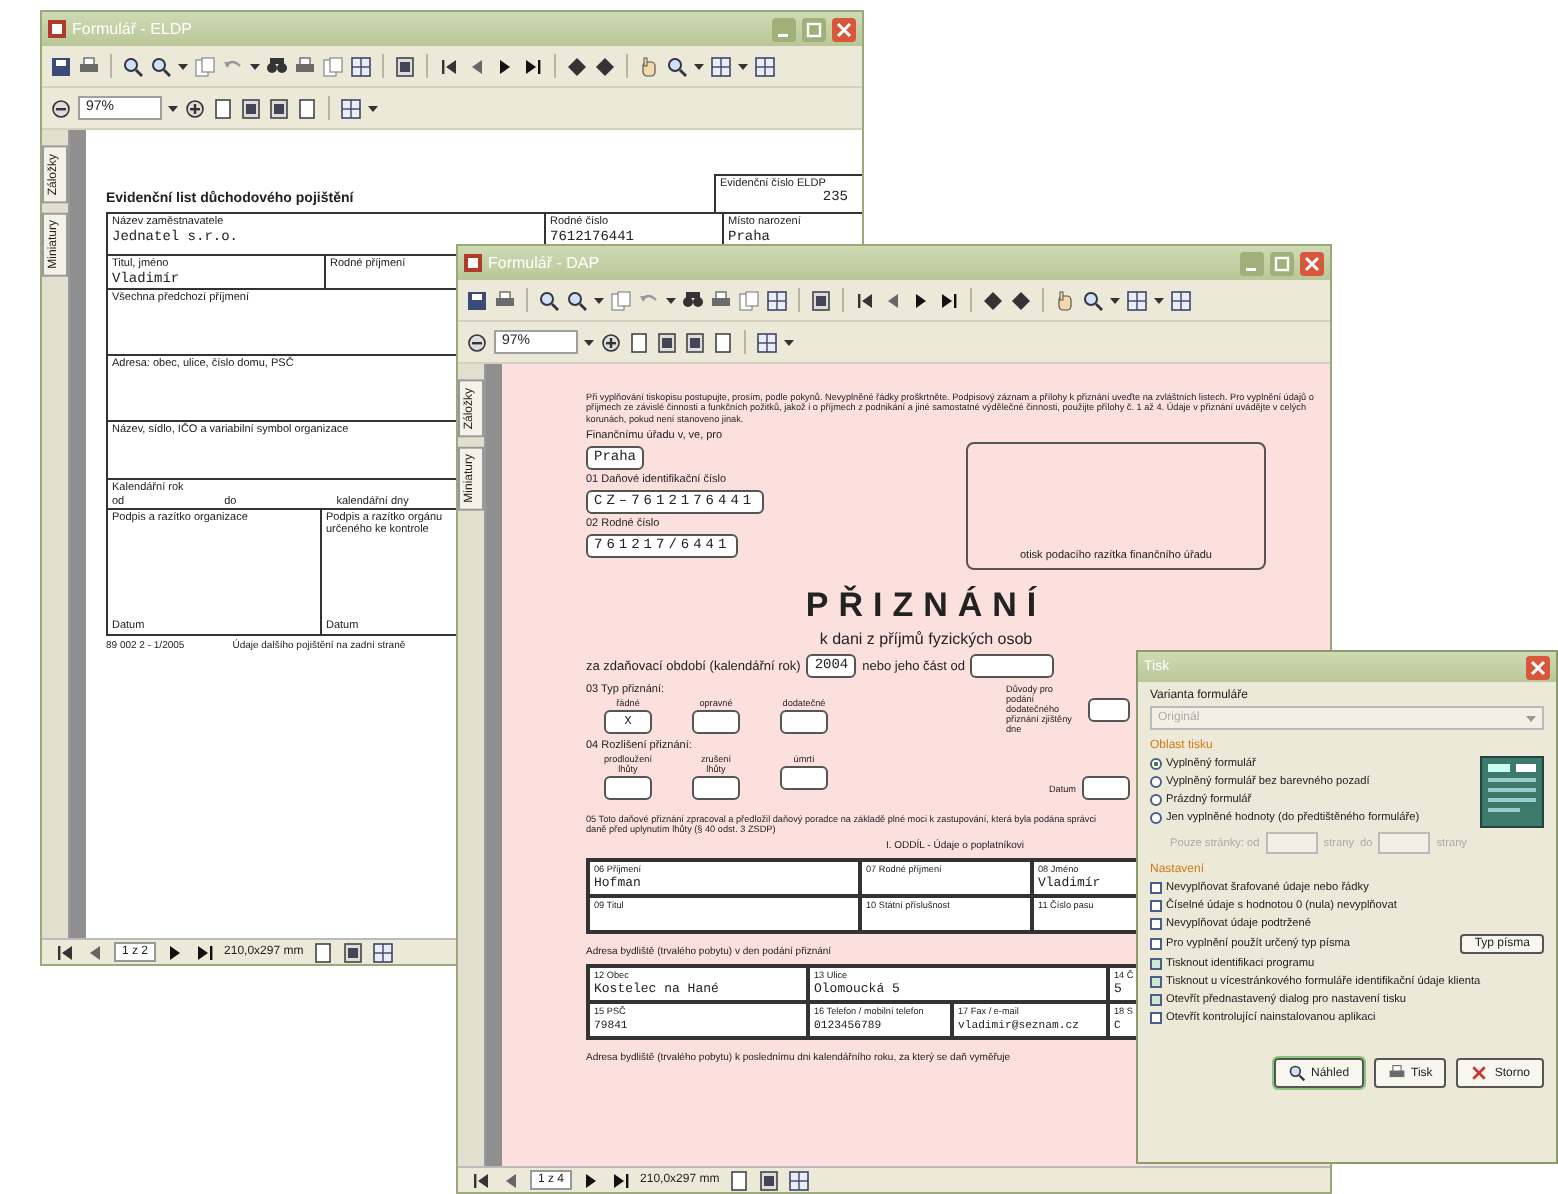 Image resolution: width=1558 pixels, height=1194 pixels. I want to click on window-title: Formulář - ELDP, so click(133, 29).